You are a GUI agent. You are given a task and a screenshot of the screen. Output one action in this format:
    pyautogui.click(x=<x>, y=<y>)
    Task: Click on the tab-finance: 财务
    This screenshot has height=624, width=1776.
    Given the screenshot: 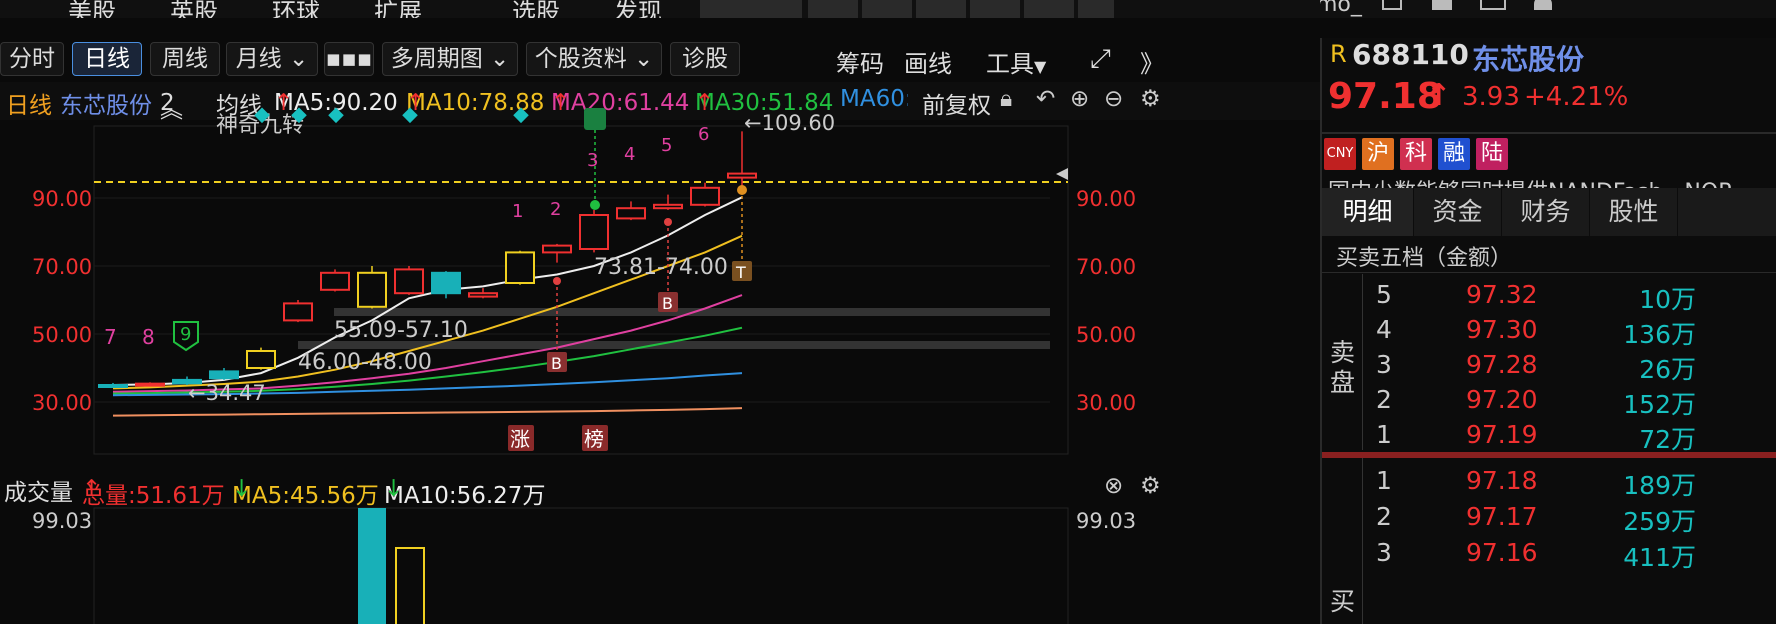 What is the action you would take?
    pyautogui.click(x=1546, y=212)
    